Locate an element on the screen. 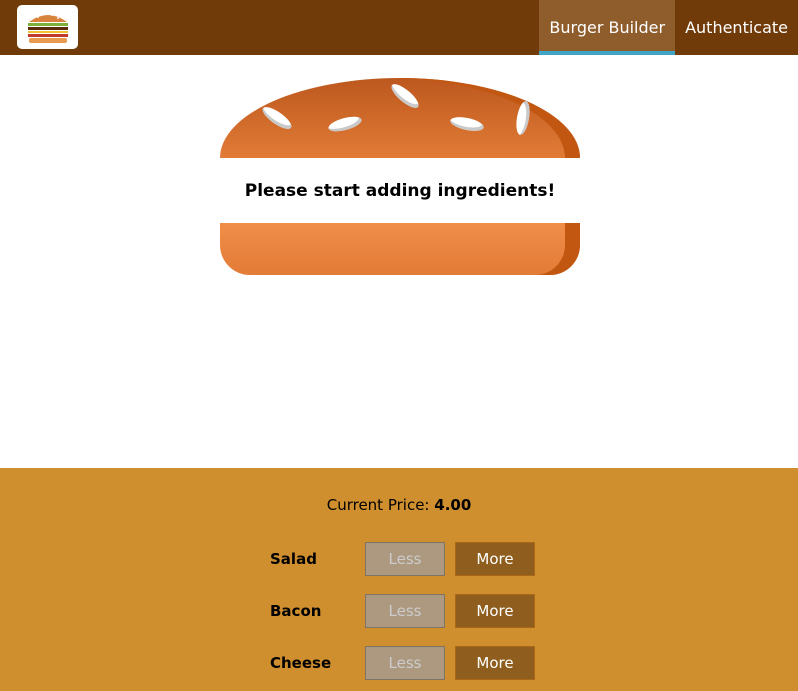 Image resolution: width=798 pixels, height=691 pixels. current-price: Current Price: 4.00 is located at coordinates (399, 505).